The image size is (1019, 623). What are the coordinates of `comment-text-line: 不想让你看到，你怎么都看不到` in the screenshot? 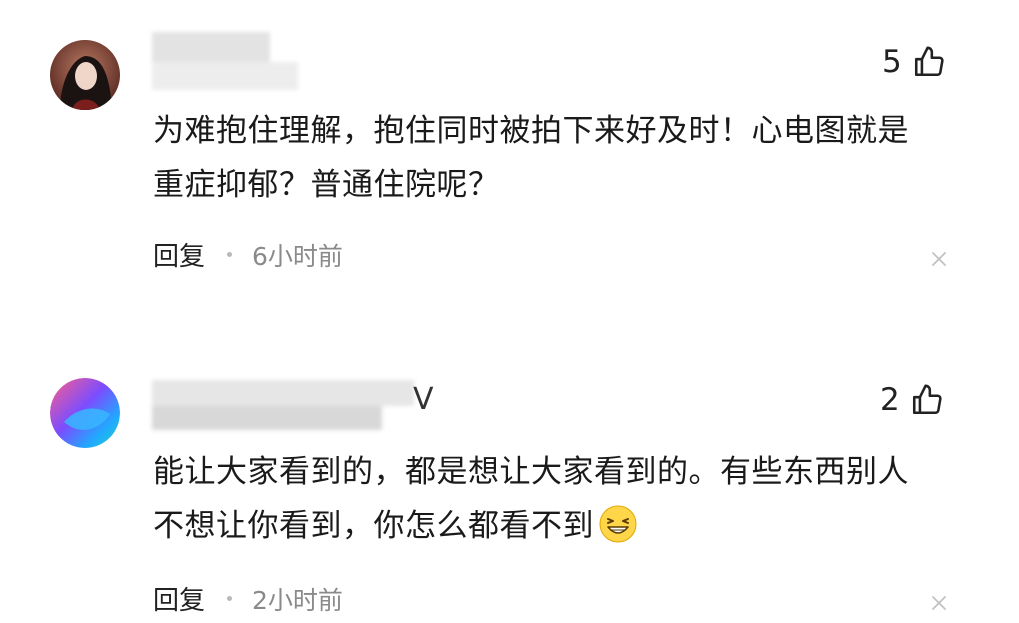 It's located at (563, 526).